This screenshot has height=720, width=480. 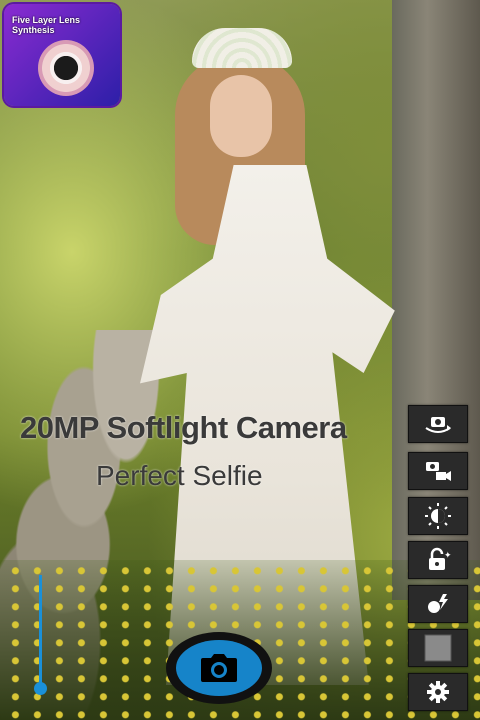 I want to click on zoom-slider-handle, so click(x=40, y=688).